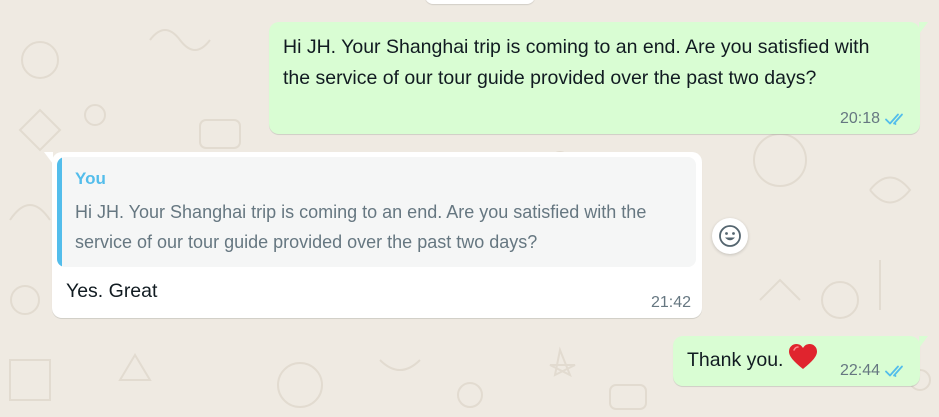 This screenshot has height=417, width=939. I want to click on date-separator-edge, so click(480, 2).